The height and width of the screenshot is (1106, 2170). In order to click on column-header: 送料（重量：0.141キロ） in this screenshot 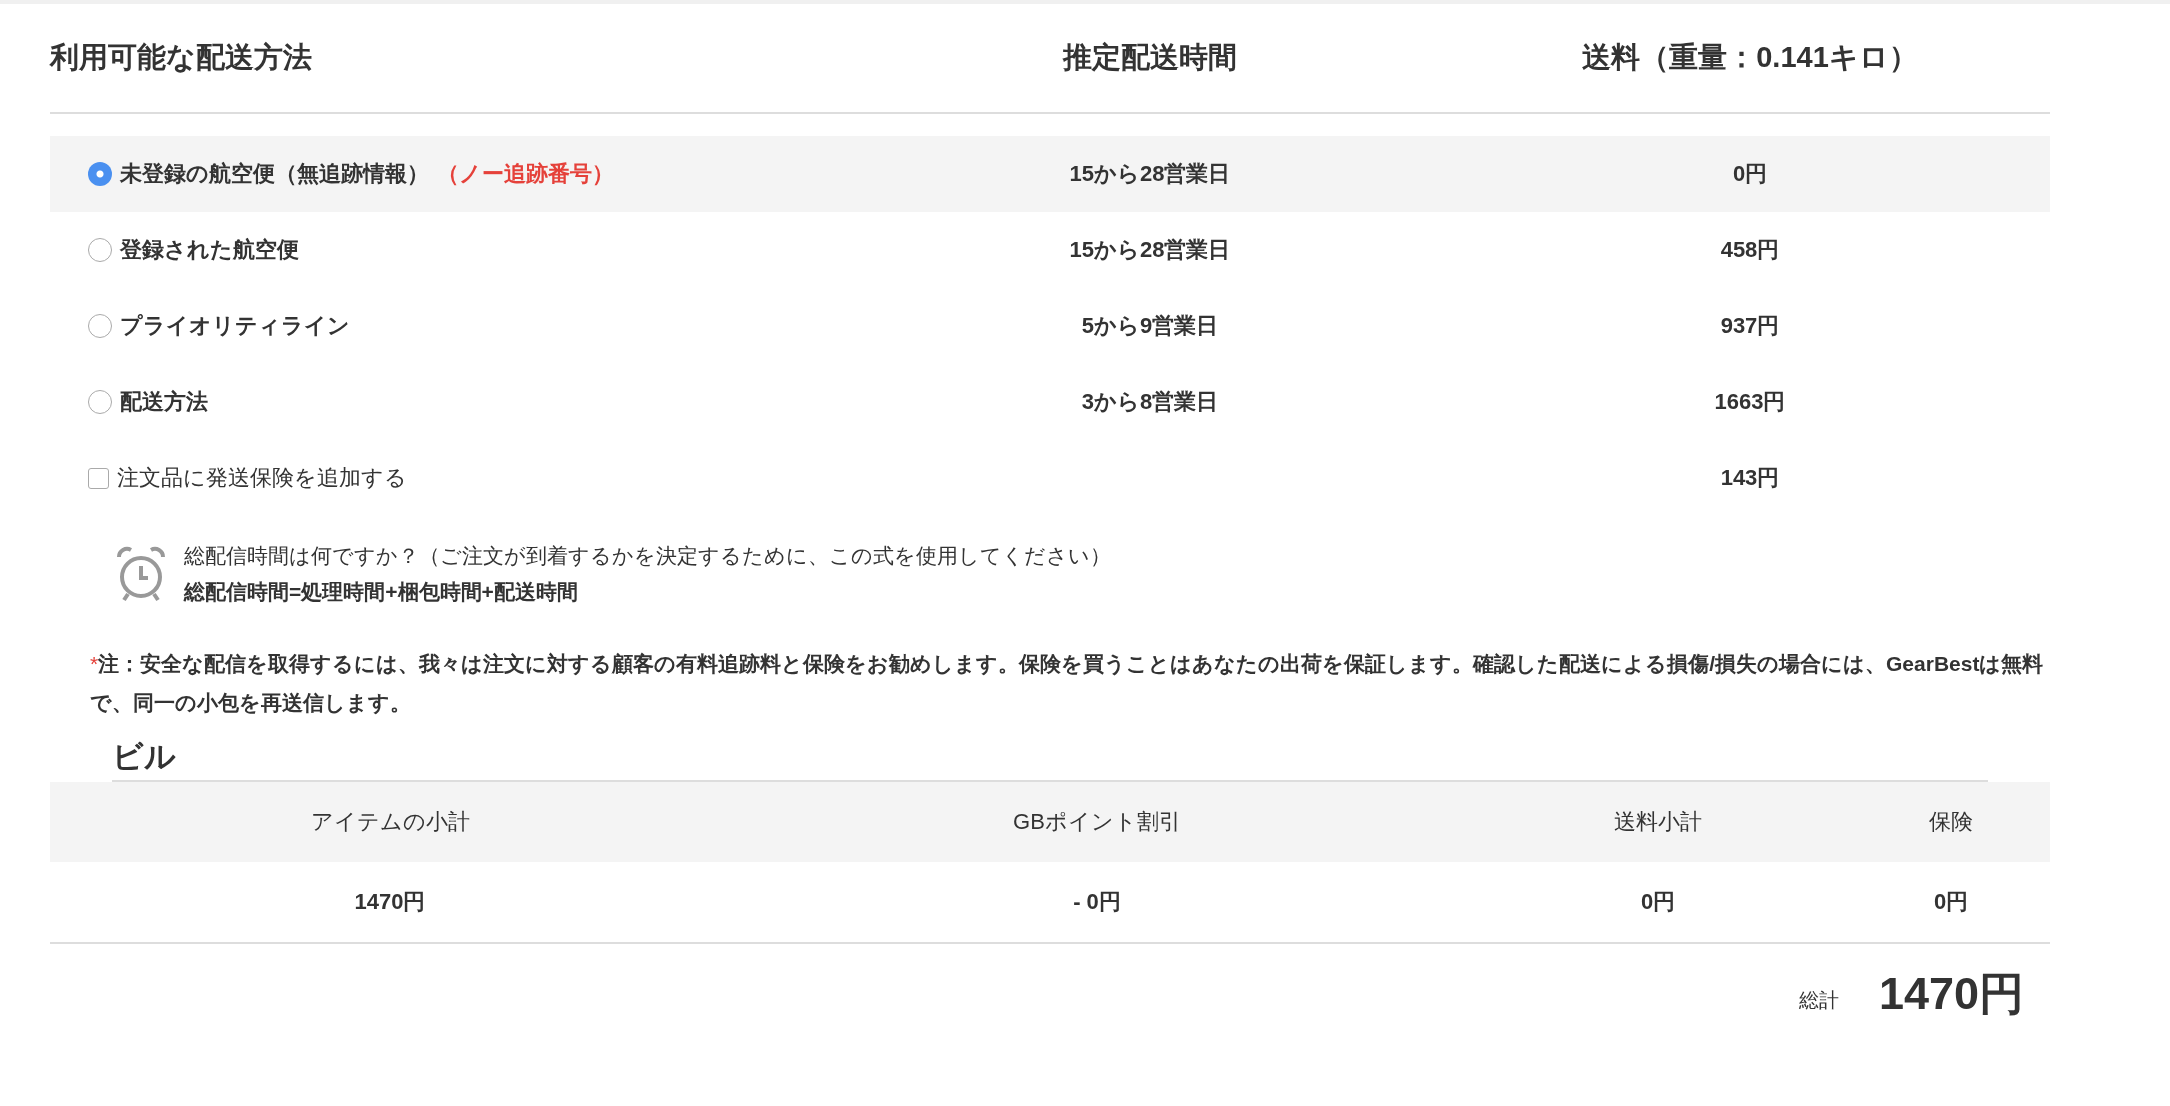, I will do `click(1750, 57)`.